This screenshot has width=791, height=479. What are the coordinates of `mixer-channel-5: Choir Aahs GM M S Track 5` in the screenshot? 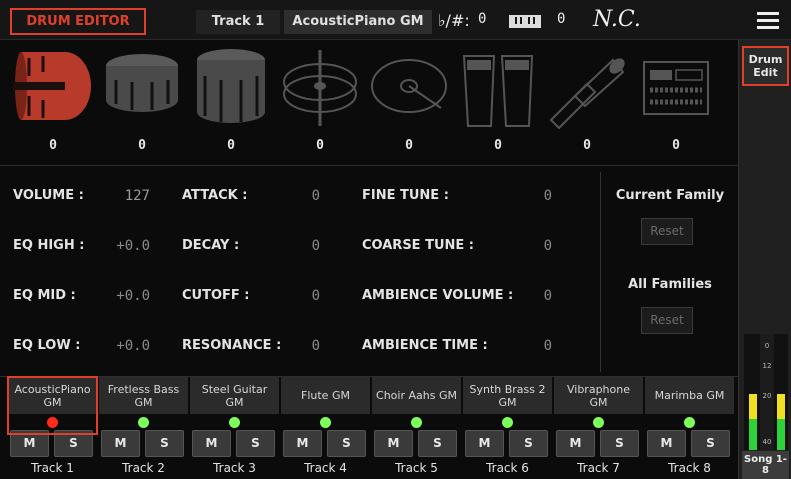 It's located at (416, 427).